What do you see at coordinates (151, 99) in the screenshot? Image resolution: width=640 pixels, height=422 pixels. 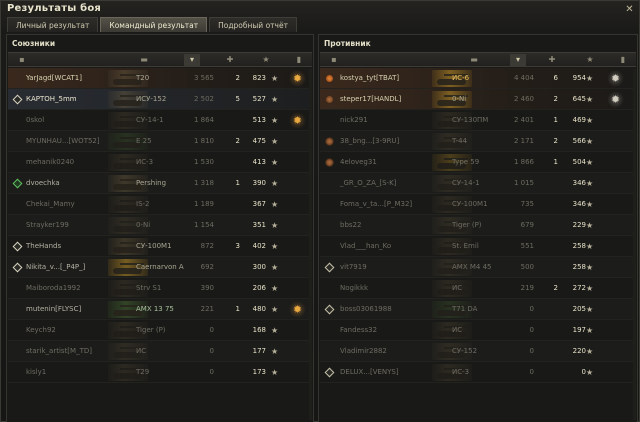 I see `vehicle-name: ИСУ-152` at bounding box center [151, 99].